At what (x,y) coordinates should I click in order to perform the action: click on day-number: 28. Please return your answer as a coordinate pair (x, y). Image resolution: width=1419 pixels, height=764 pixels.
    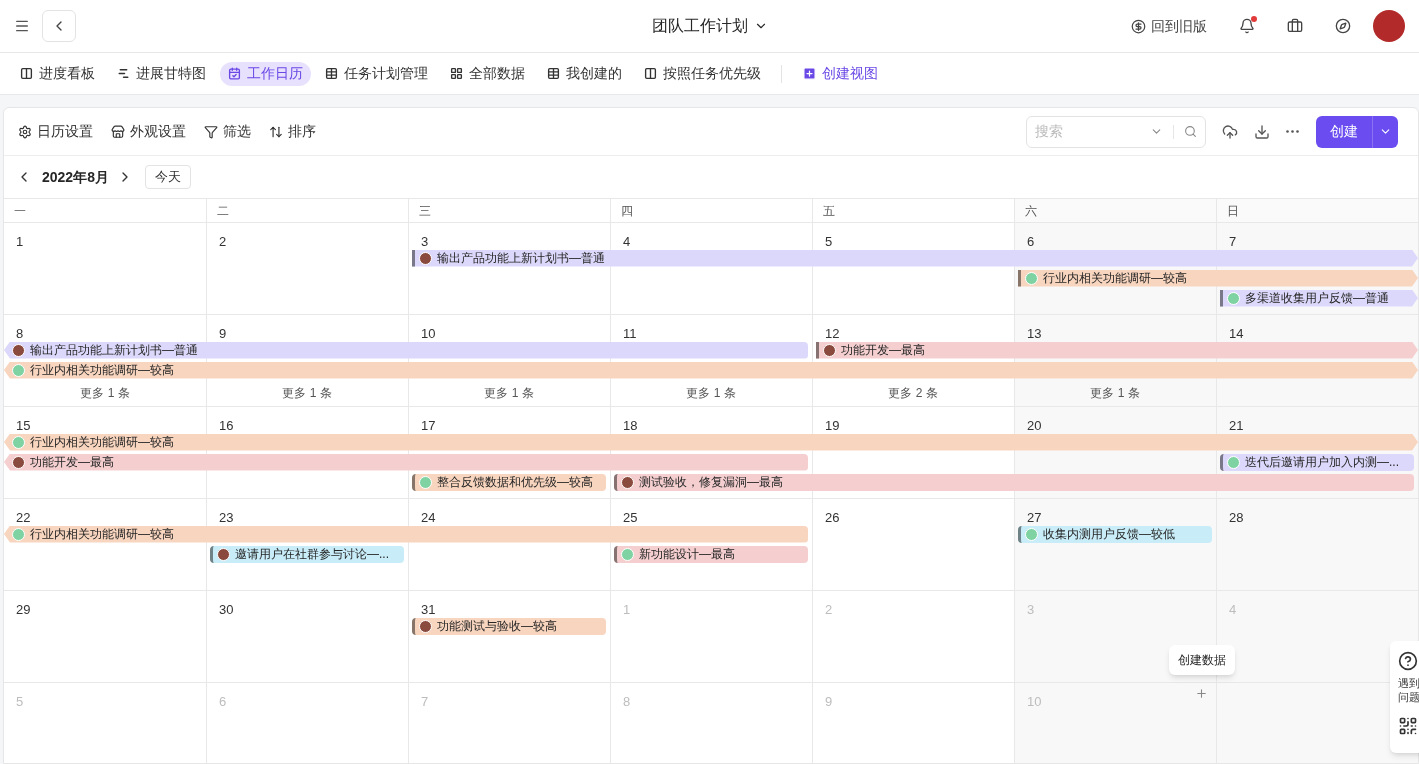
    Looking at the image, I should click on (1236, 517).